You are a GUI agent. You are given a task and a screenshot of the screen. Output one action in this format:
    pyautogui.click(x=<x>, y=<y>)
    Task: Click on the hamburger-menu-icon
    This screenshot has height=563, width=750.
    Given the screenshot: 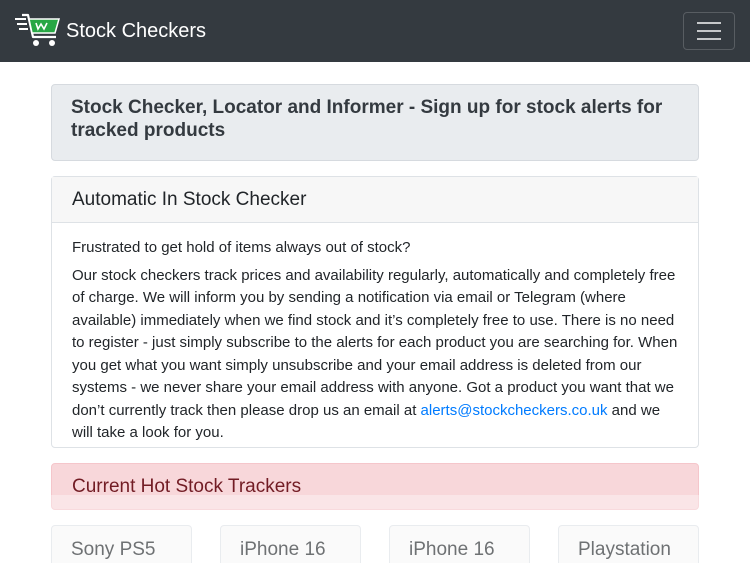 What is the action you would take?
    pyautogui.click(x=709, y=31)
    